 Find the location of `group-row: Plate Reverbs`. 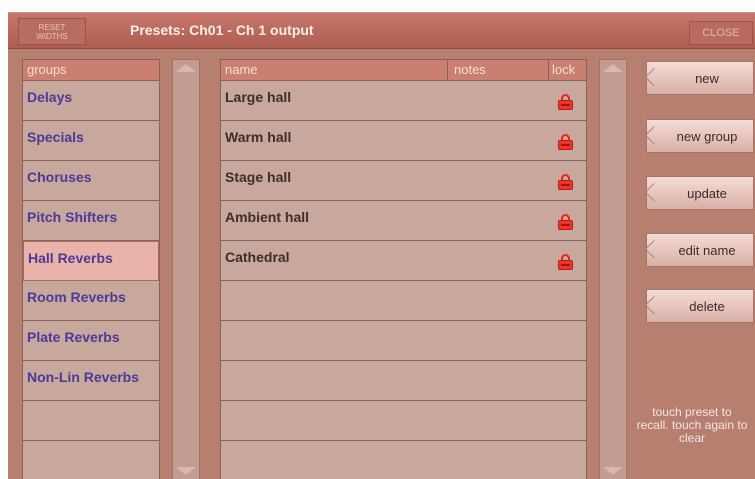

group-row: Plate Reverbs is located at coordinates (91, 341).